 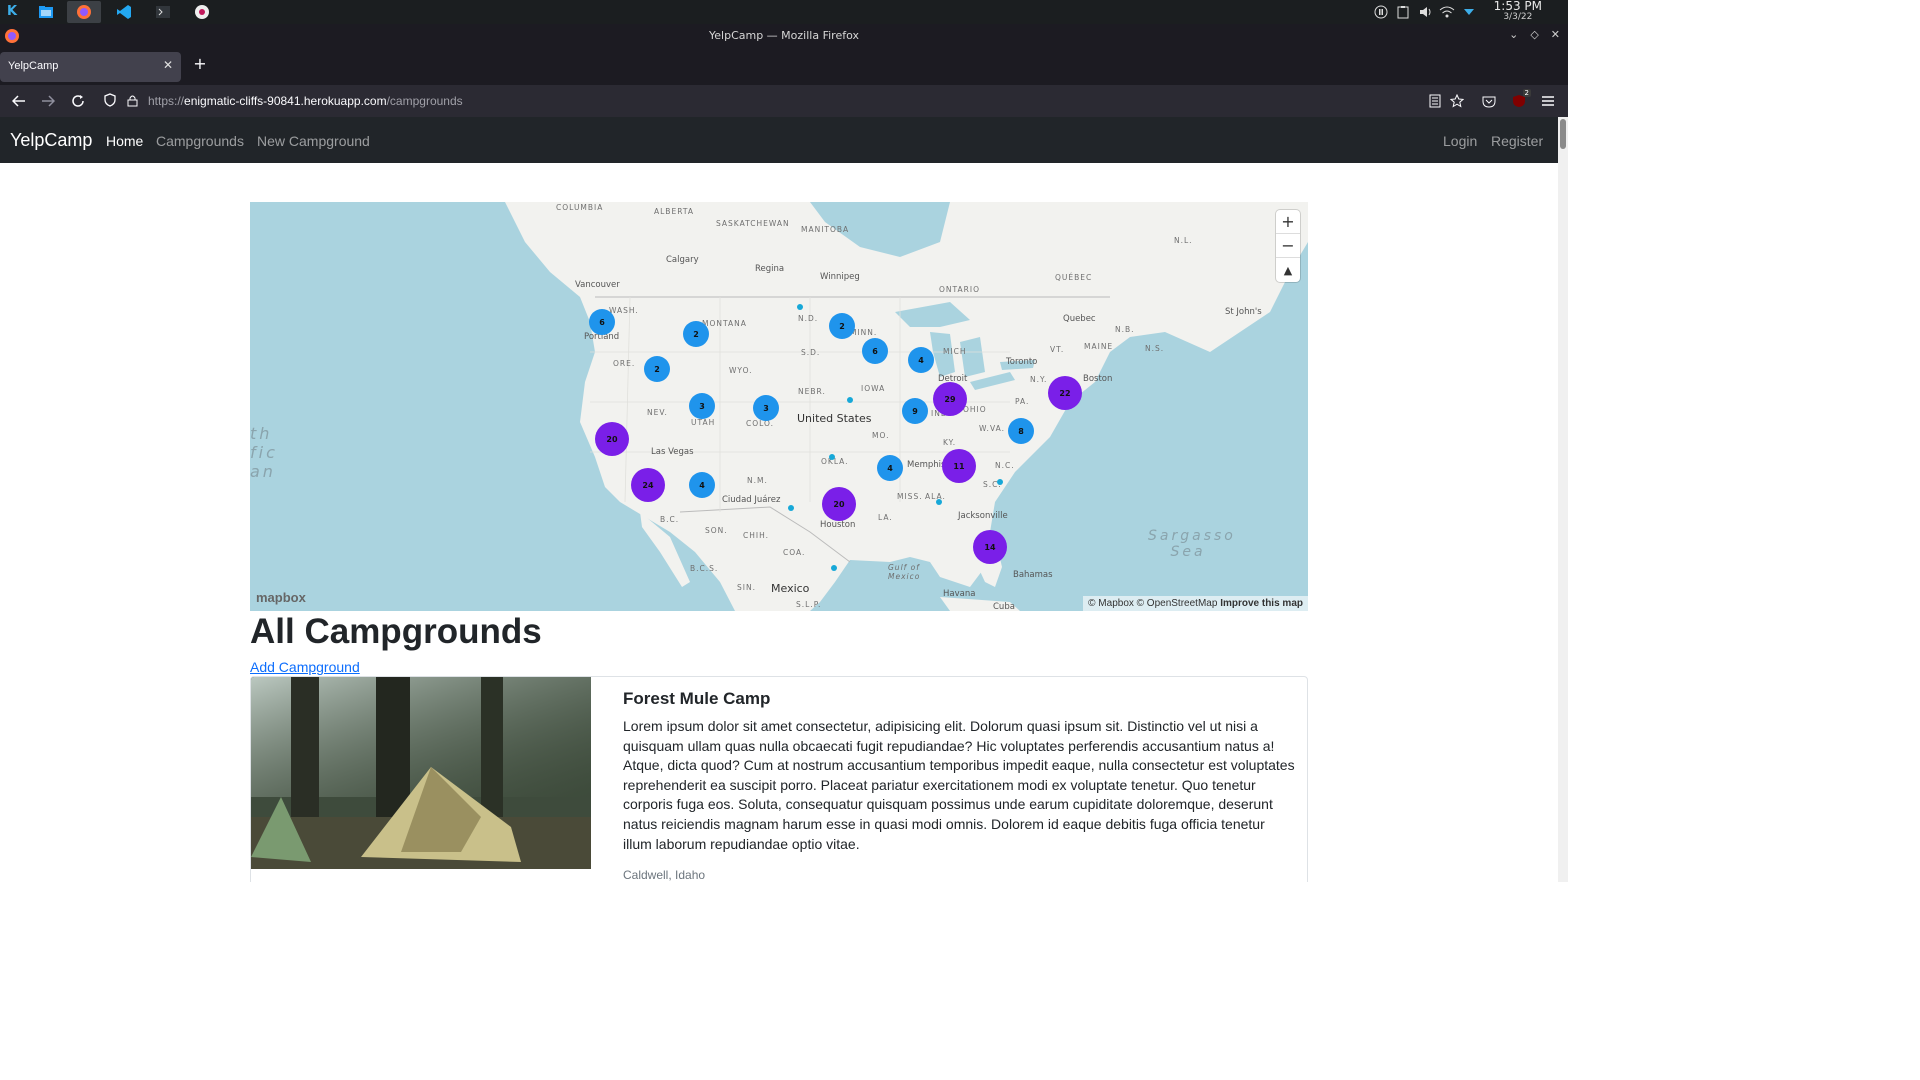 What do you see at coordinates (48, 101) in the screenshot?
I see `forward-icon` at bounding box center [48, 101].